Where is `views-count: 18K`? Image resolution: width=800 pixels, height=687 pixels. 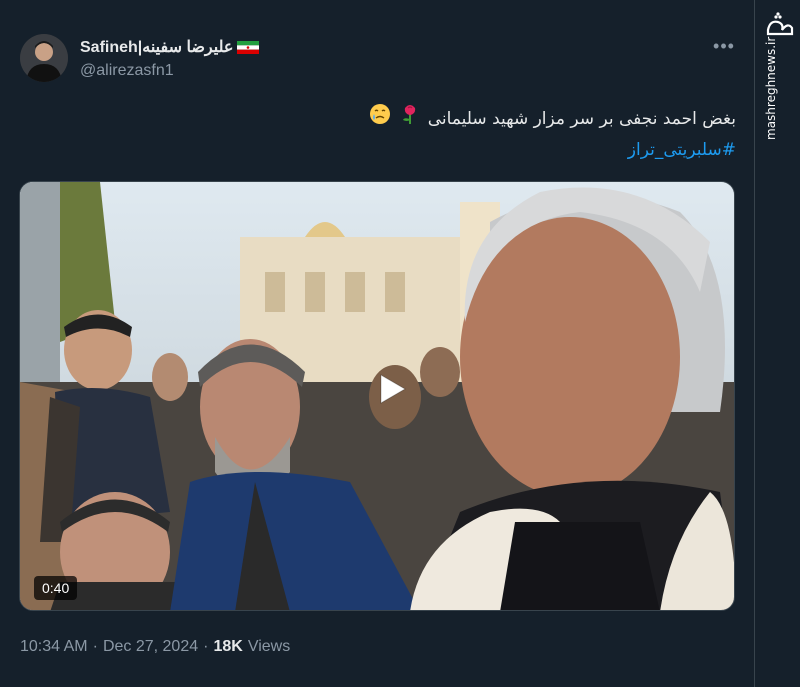 views-count: 18K is located at coordinates (228, 646).